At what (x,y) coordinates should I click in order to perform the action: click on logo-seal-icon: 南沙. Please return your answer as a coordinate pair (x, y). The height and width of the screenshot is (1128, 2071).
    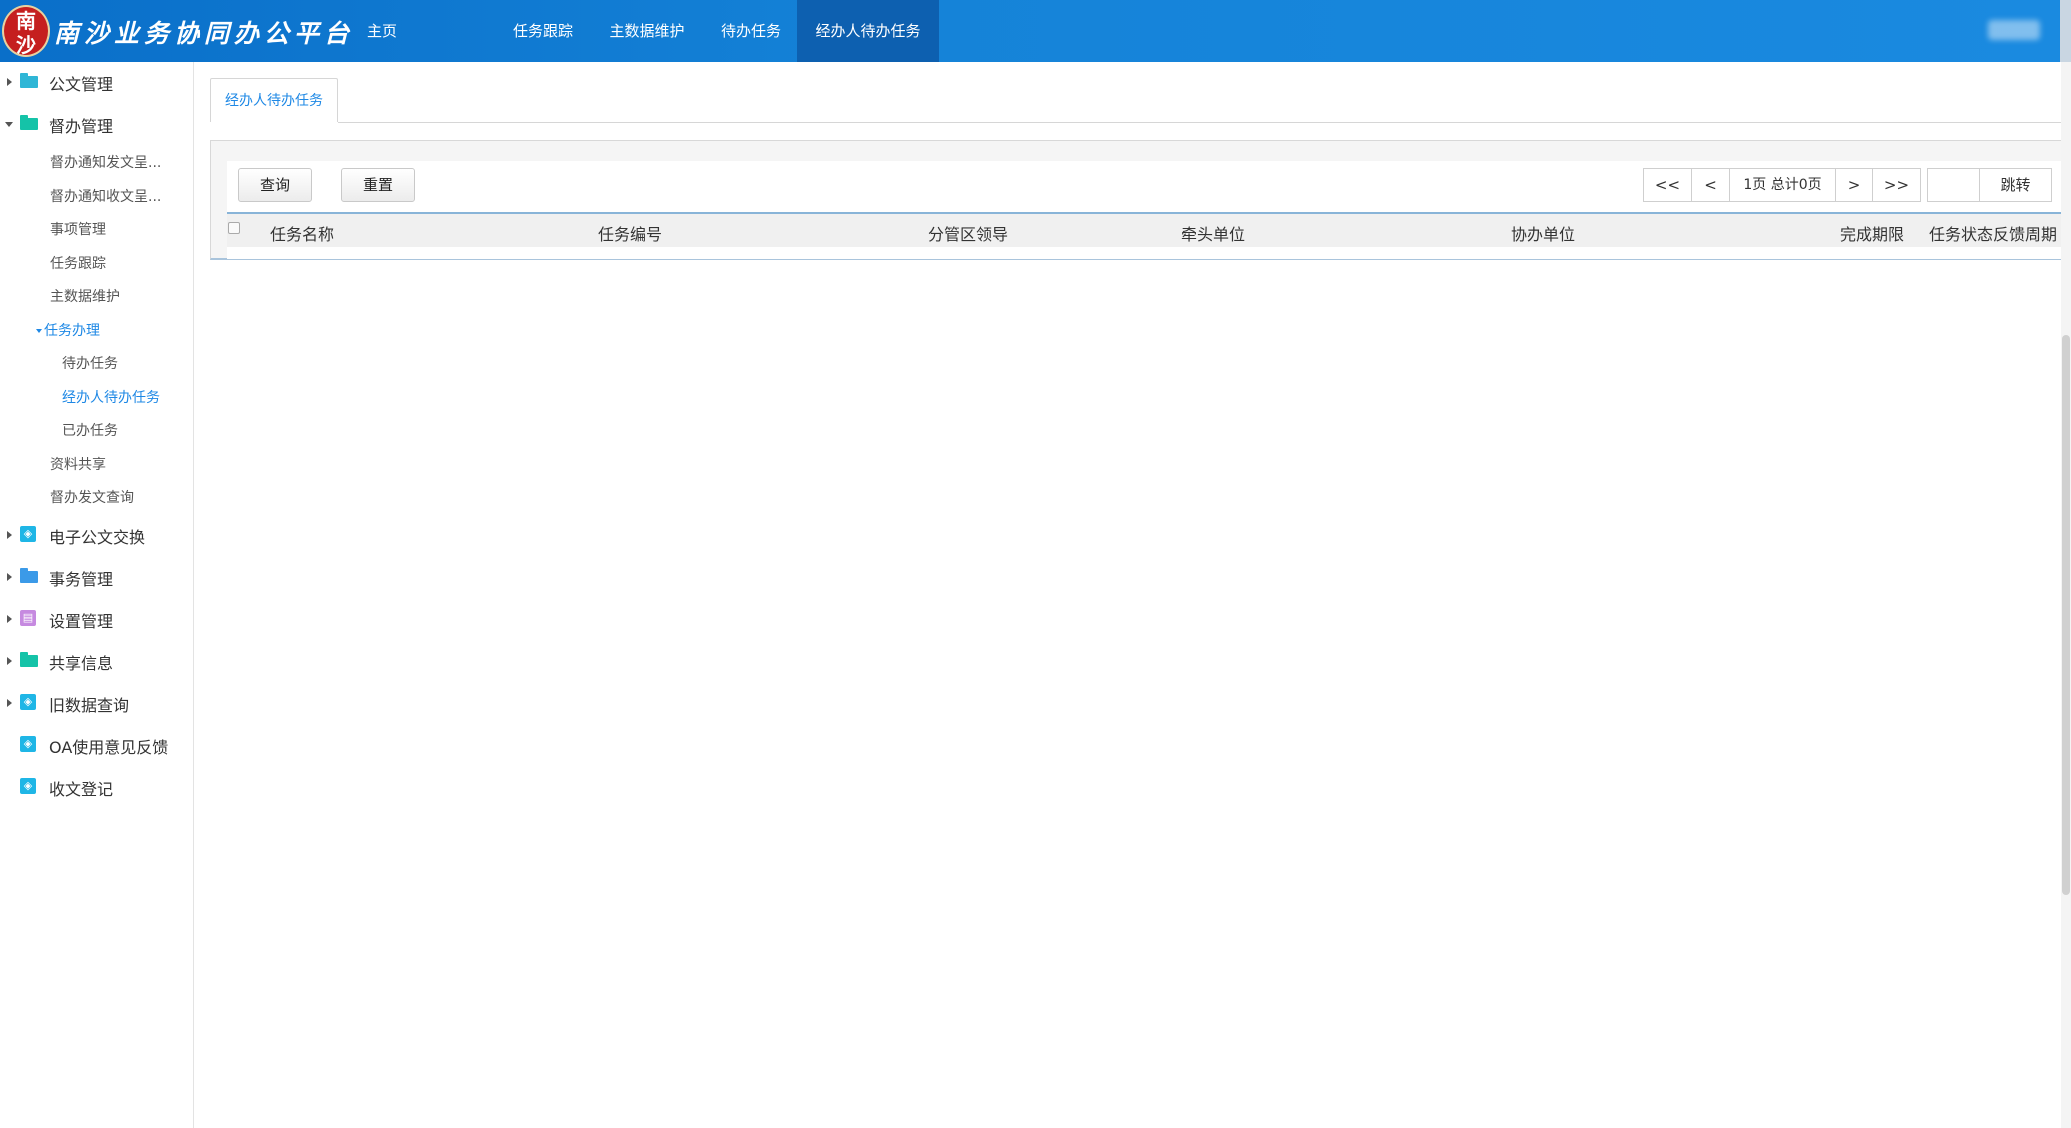
    Looking at the image, I should click on (26, 31).